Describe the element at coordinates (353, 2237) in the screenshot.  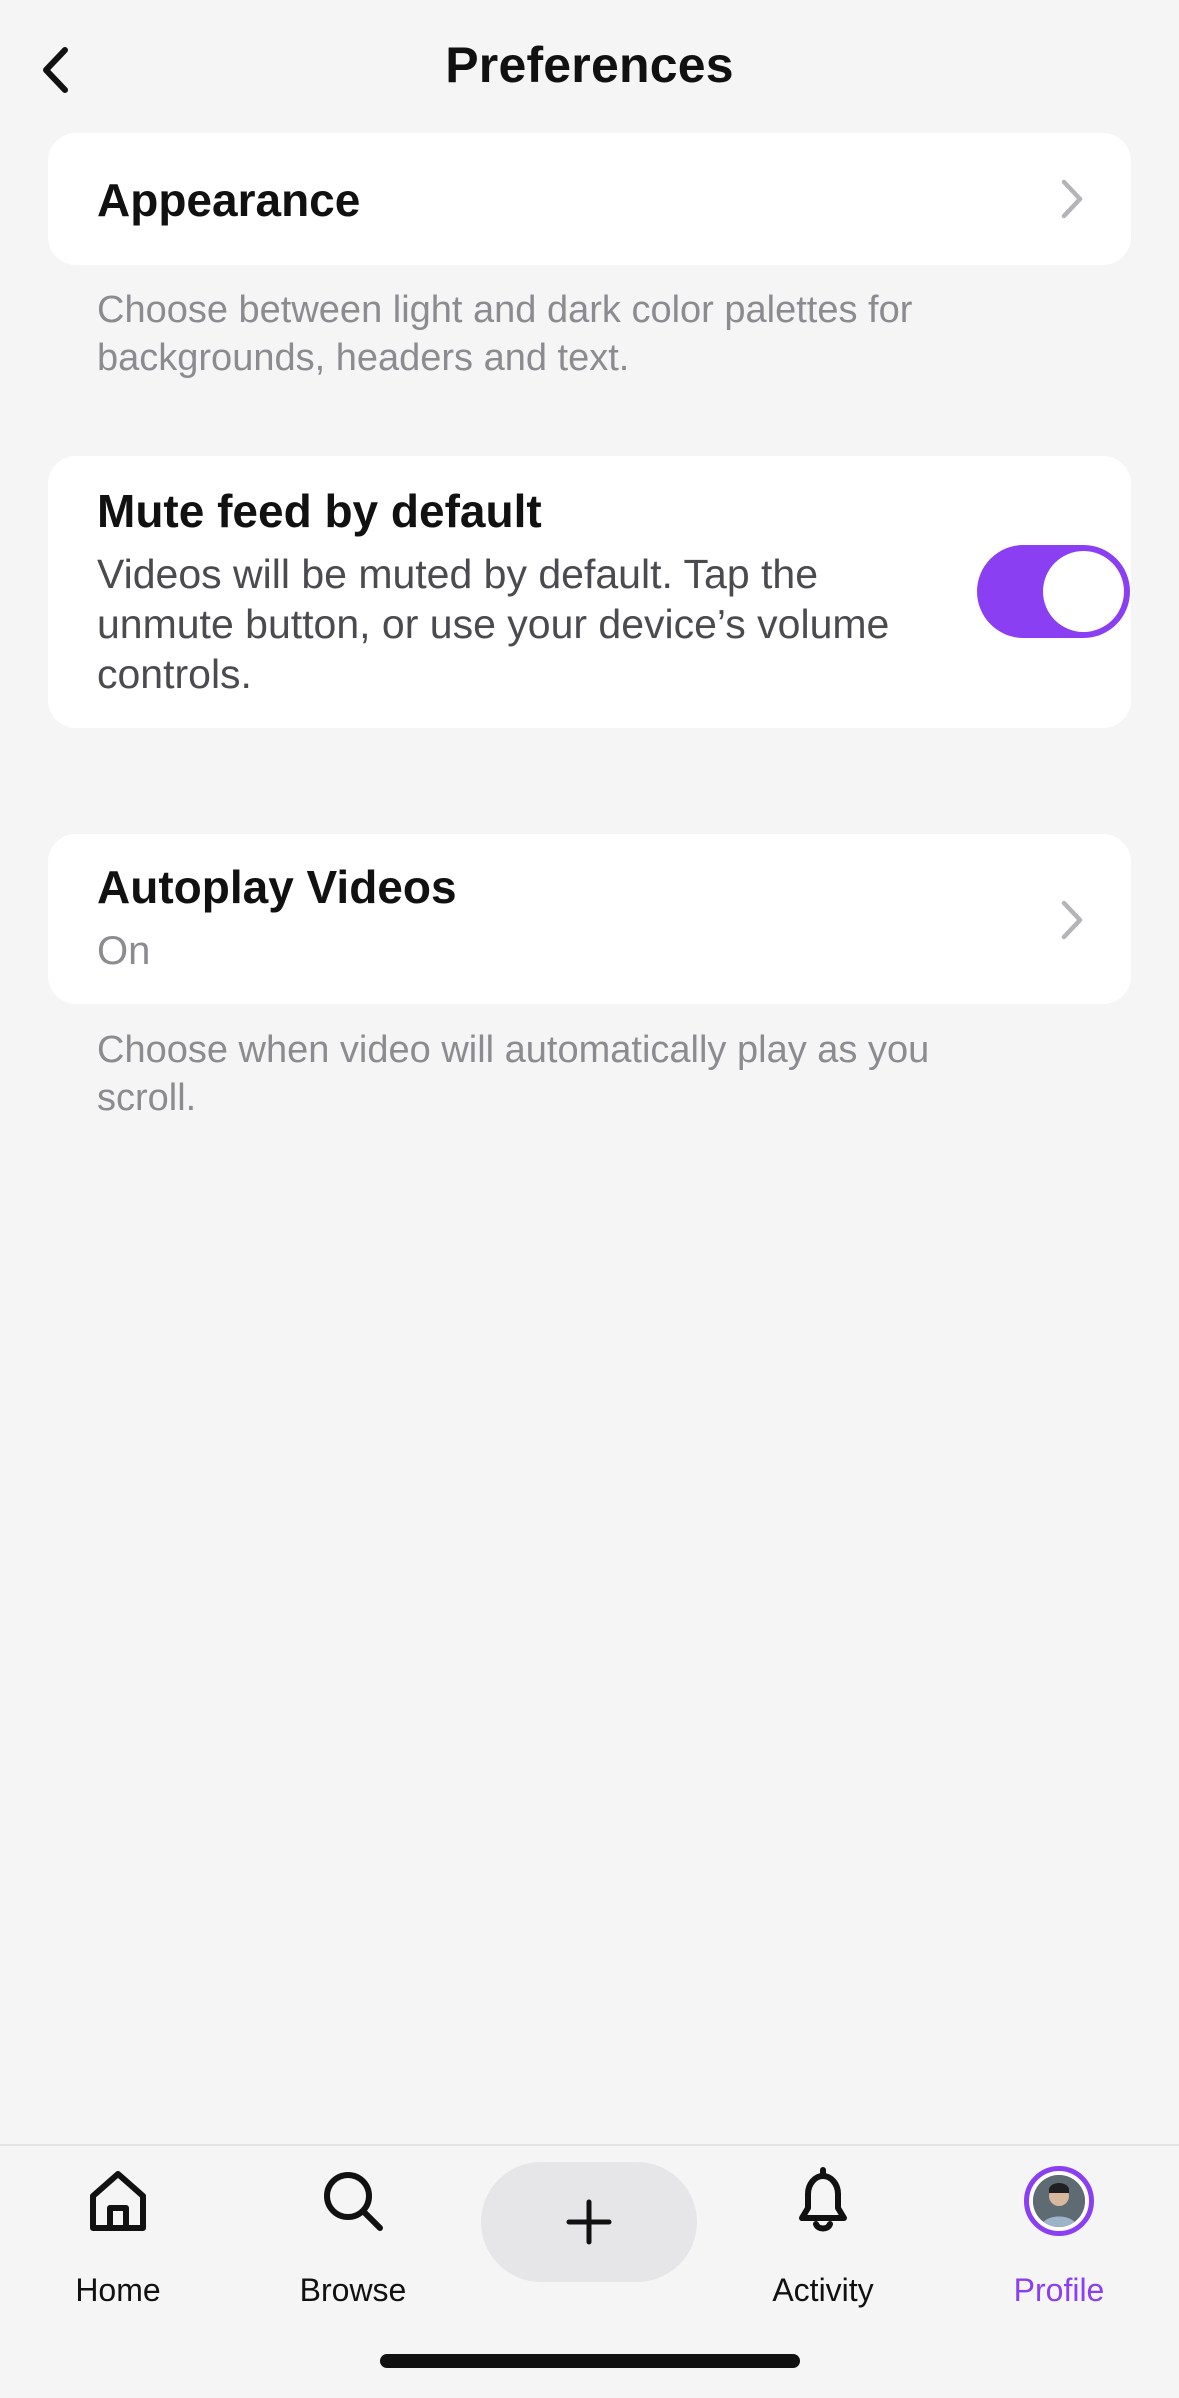
I see `tab-browse: Browse` at that location.